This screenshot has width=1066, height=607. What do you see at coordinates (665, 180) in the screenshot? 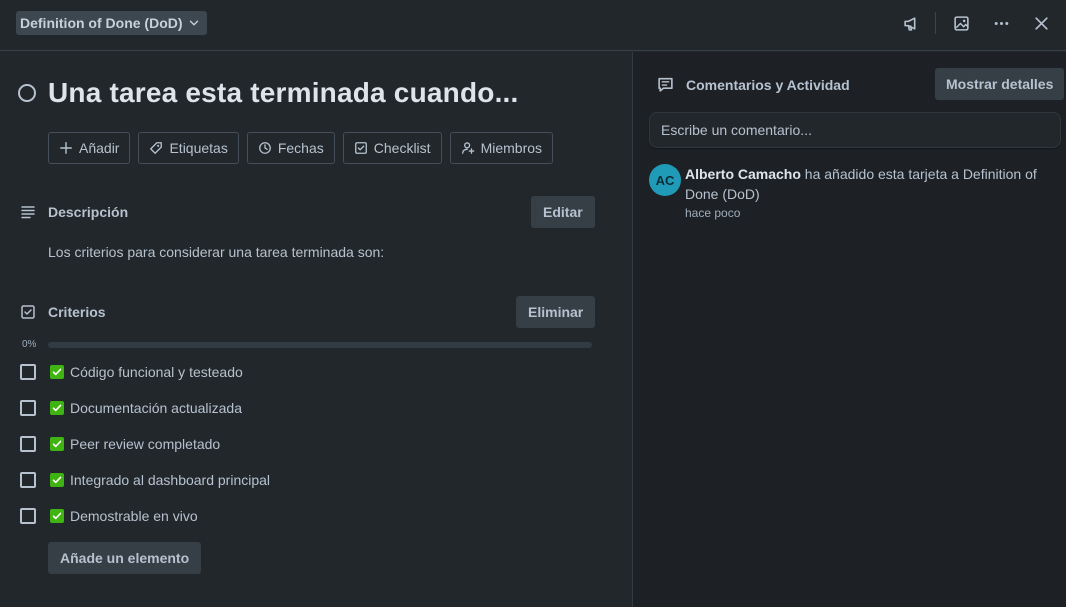
I see `avatar: AC` at bounding box center [665, 180].